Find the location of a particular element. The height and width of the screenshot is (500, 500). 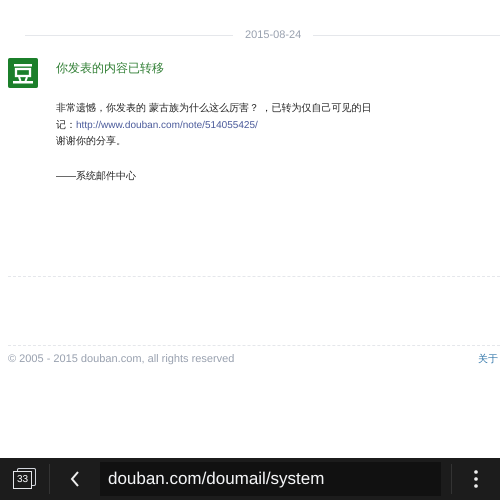

logo-icon is located at coordinates (23, 73).